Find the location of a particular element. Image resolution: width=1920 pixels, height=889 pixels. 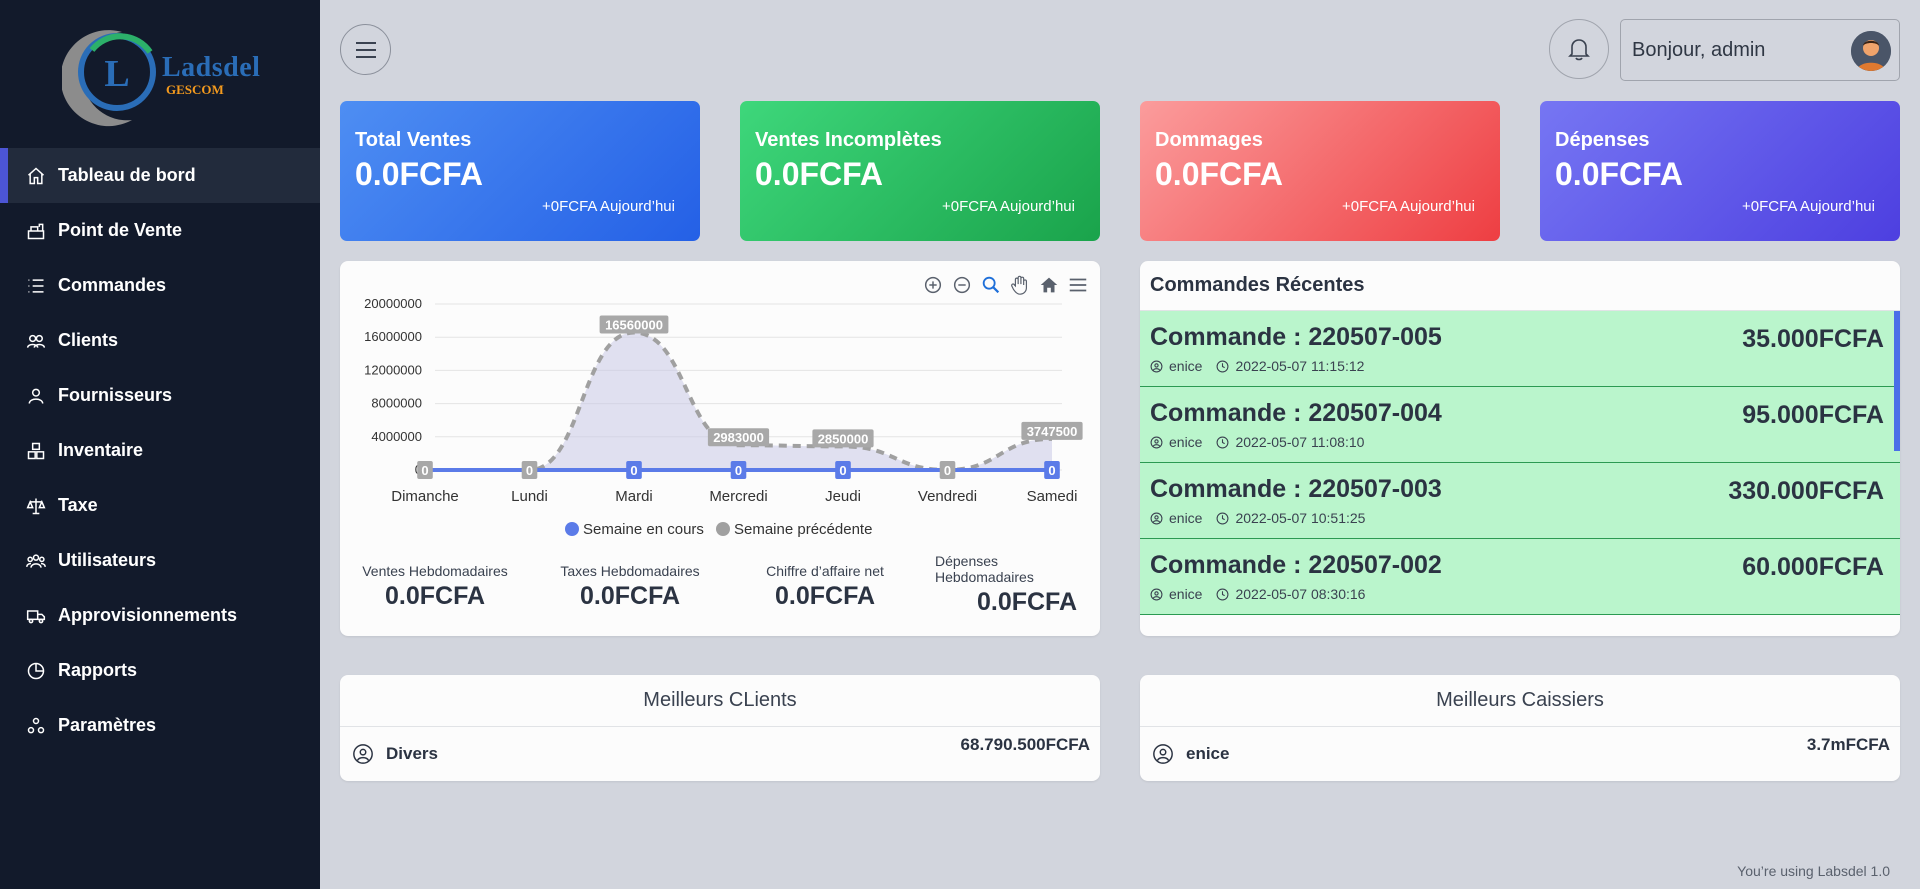

recent-orders-title: Commandes Récentes is located at coordinates (1520, 286).